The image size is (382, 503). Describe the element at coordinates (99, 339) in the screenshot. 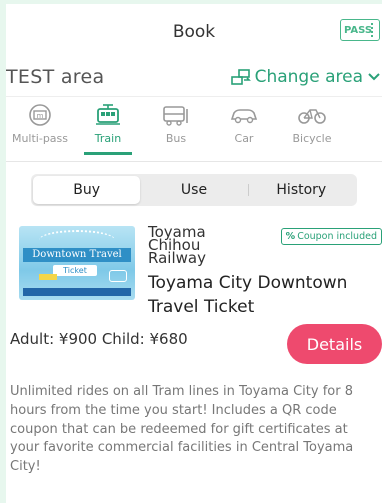

I see `ticket-price: Adult: ¥900 Child: ¥680` at that location.